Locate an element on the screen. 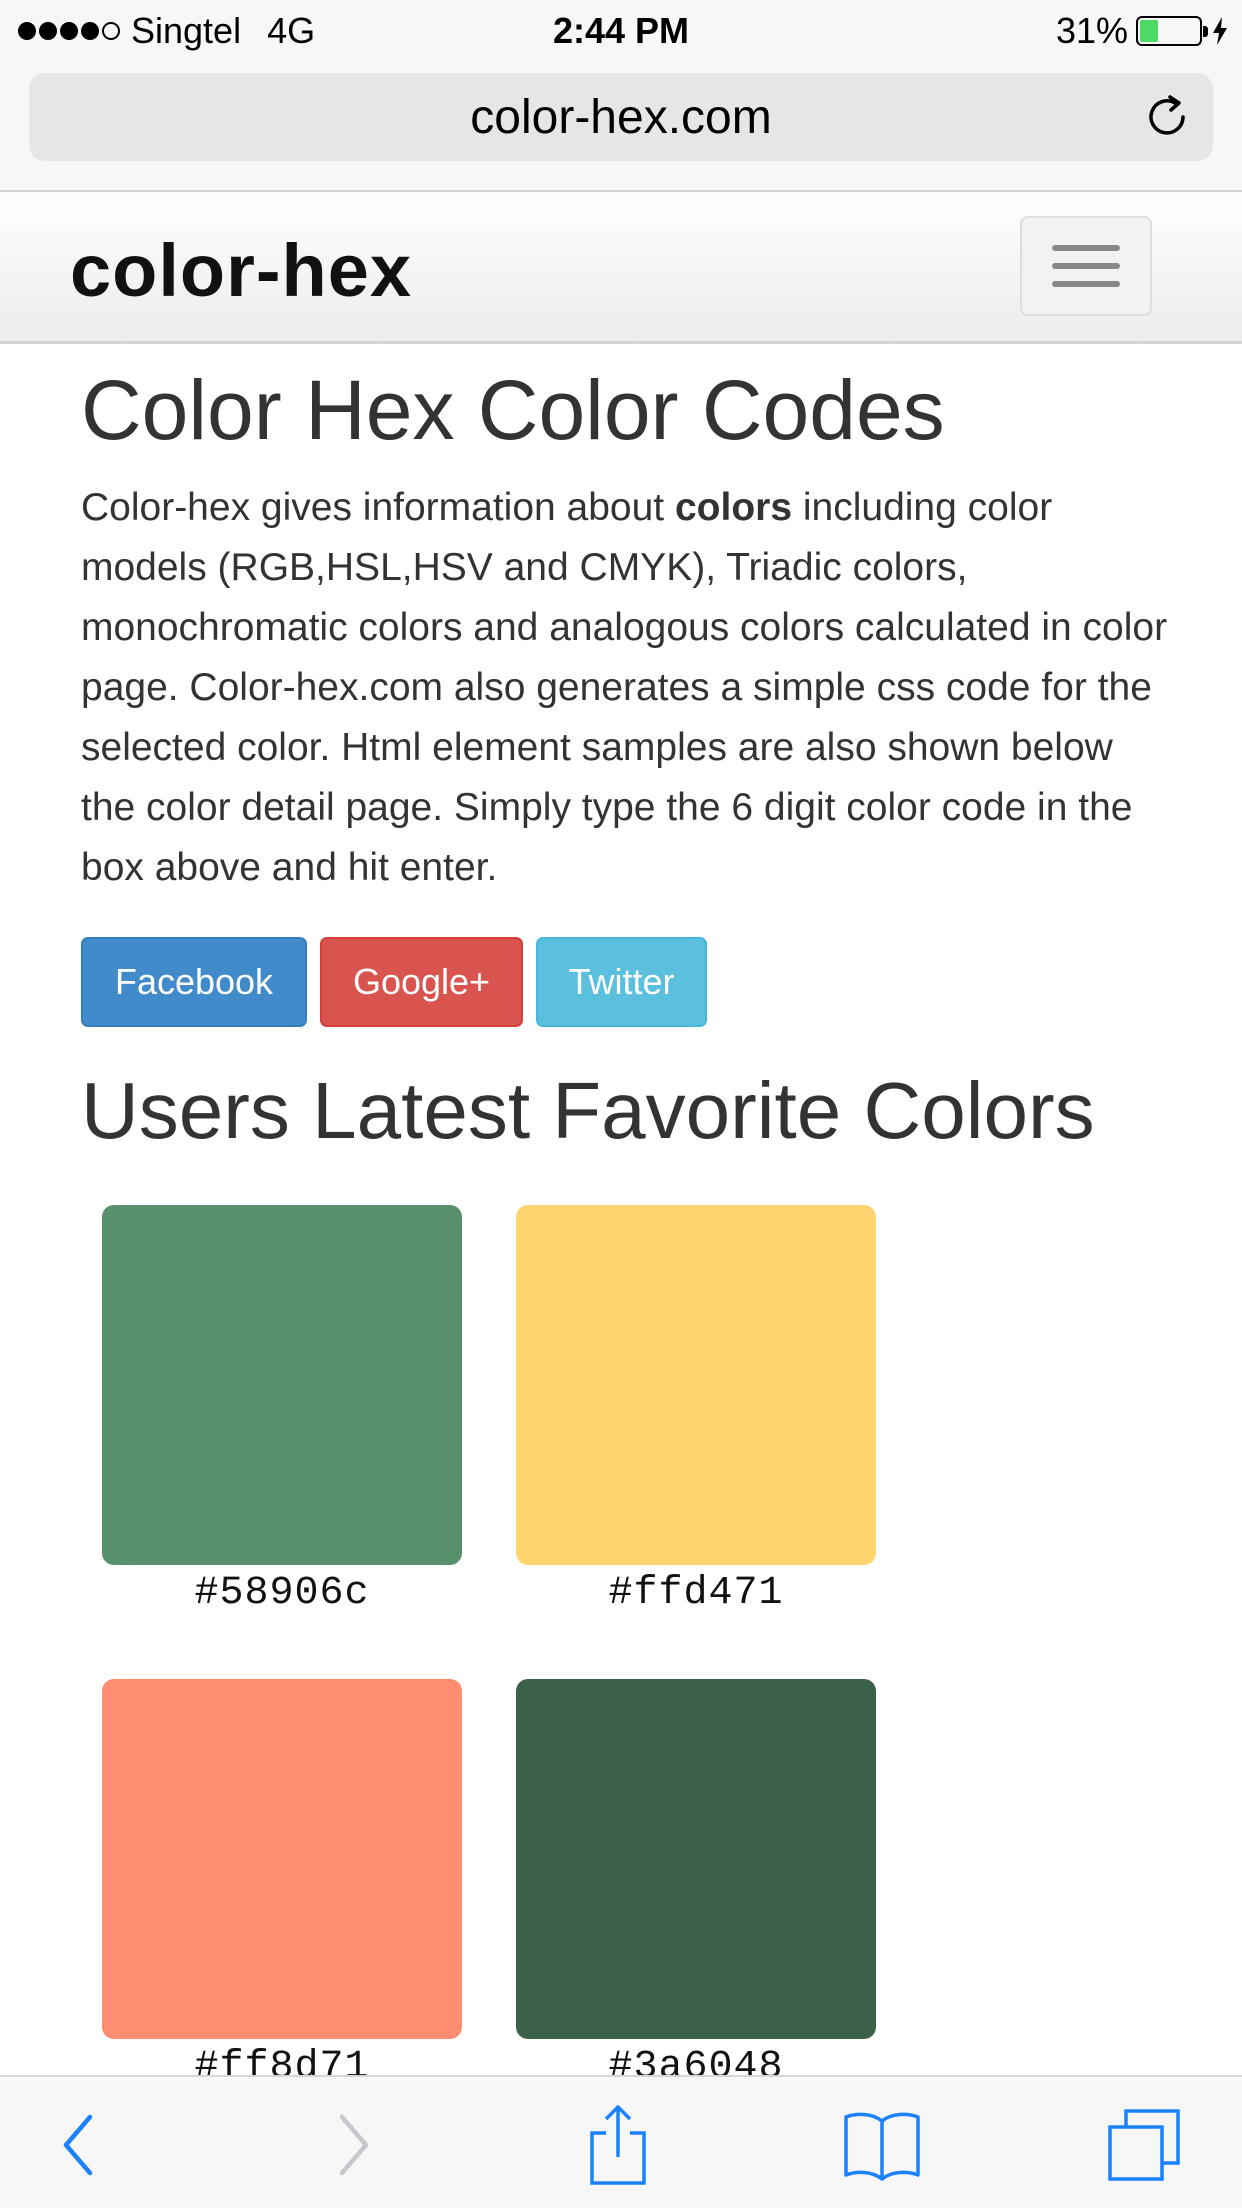 The width and height of the screenshot is (1242, 2208). color-swatch-item: #ff8d71 is located at coordinates (282, 1884).